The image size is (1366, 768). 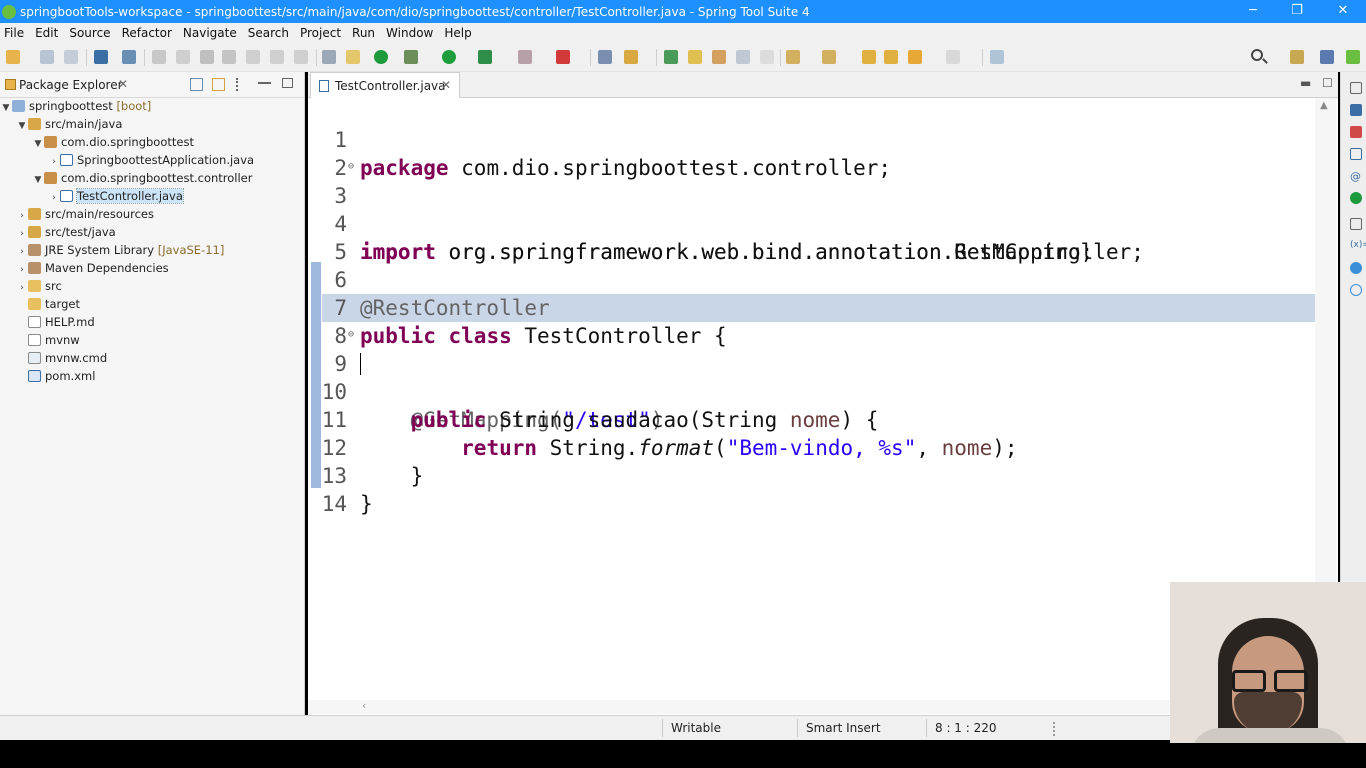 What do you see at coordinates (301, 57) in the screenshot?
I see `step-return-icon` at bounding box center [301, 57].